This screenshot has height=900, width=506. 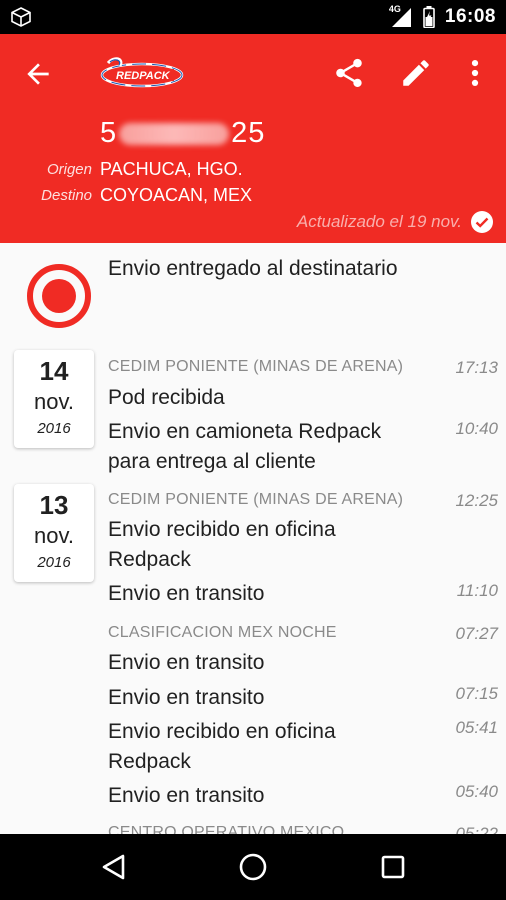 I want to click on battery-icon, so click(x=429, y=17).